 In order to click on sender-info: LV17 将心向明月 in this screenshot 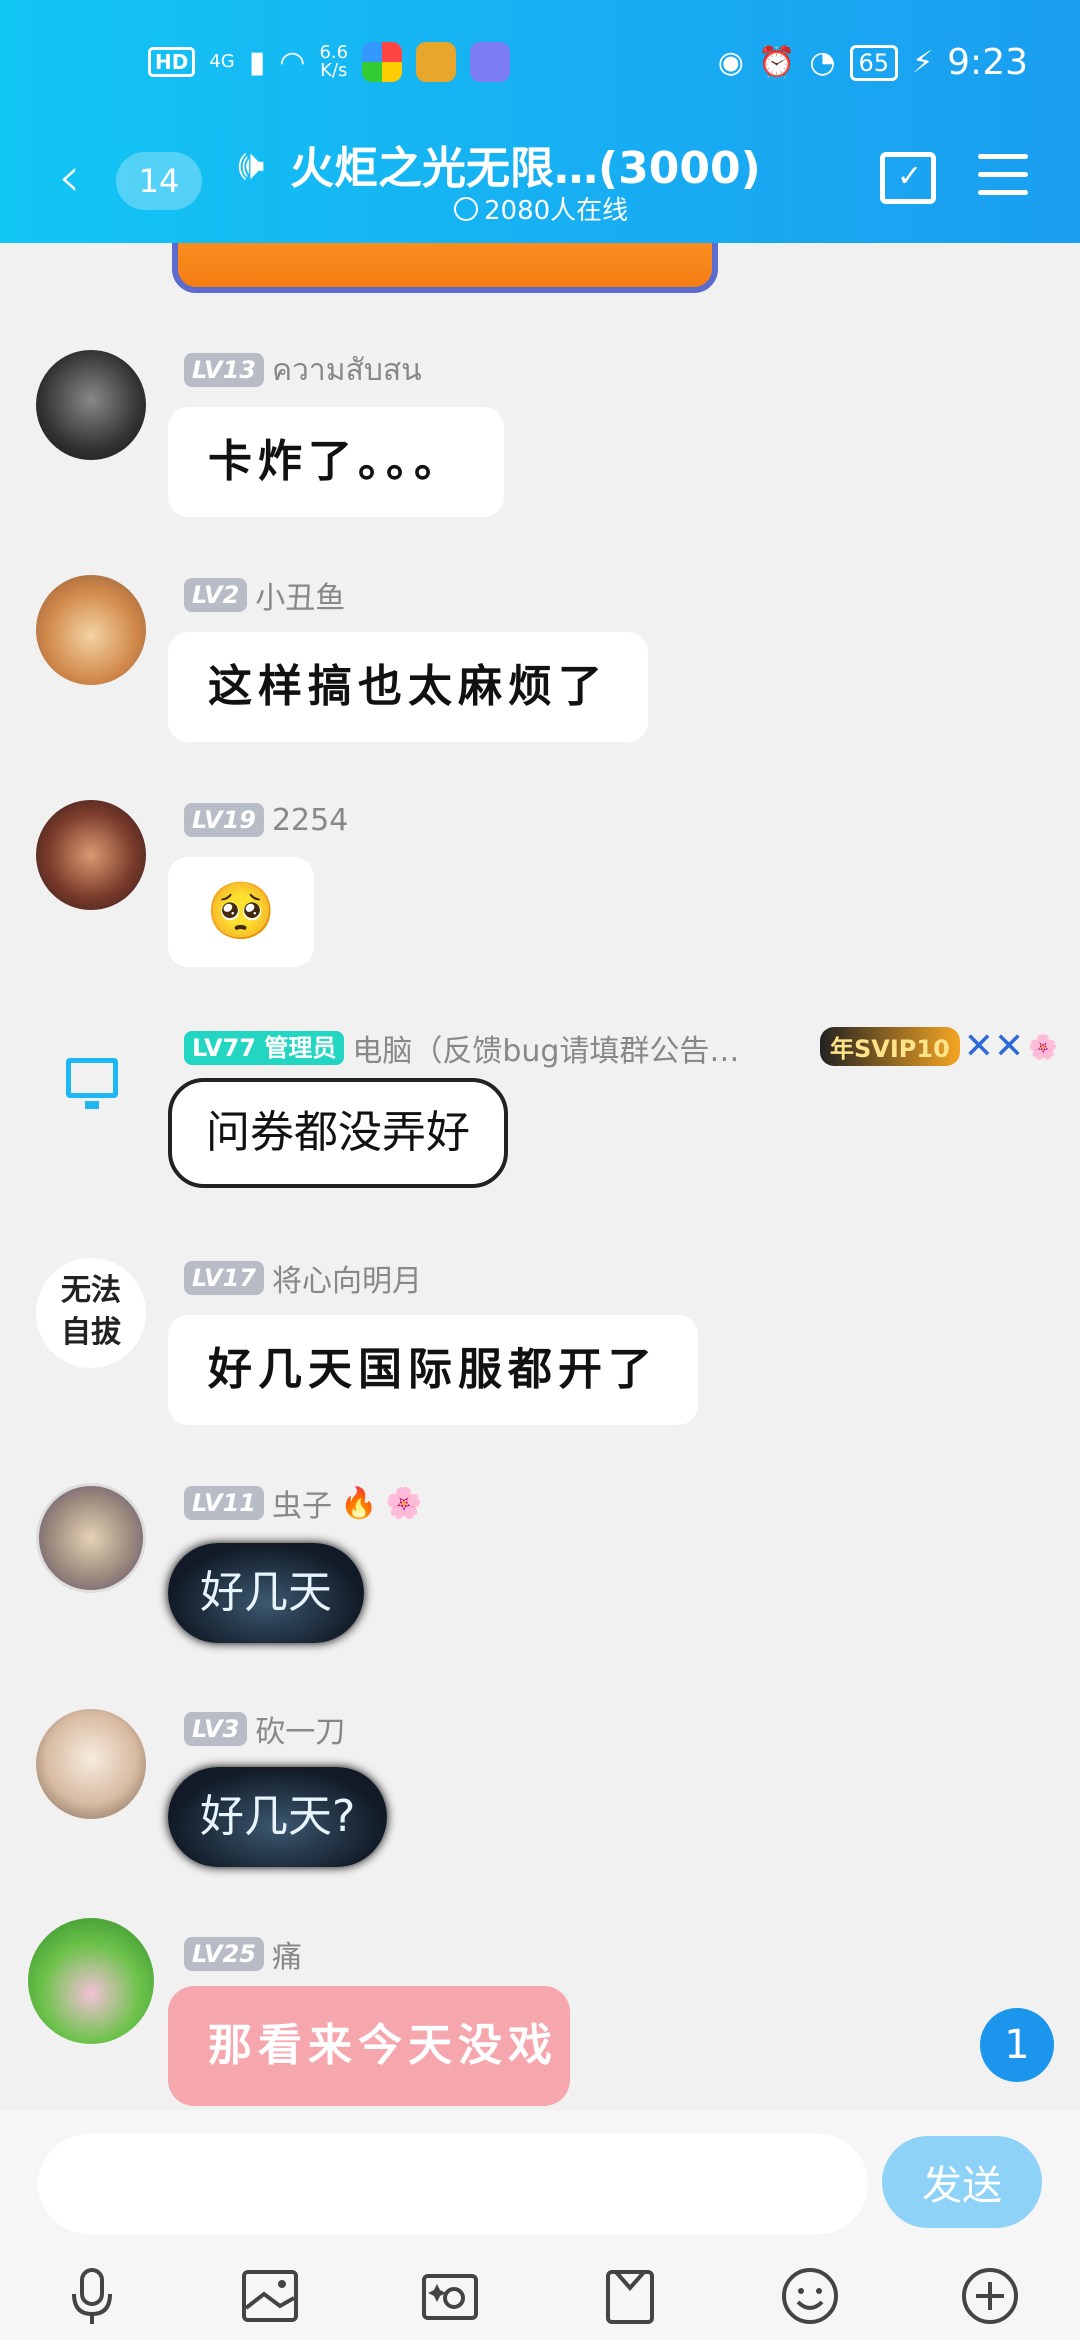, I will do `click(303, 1278)`.